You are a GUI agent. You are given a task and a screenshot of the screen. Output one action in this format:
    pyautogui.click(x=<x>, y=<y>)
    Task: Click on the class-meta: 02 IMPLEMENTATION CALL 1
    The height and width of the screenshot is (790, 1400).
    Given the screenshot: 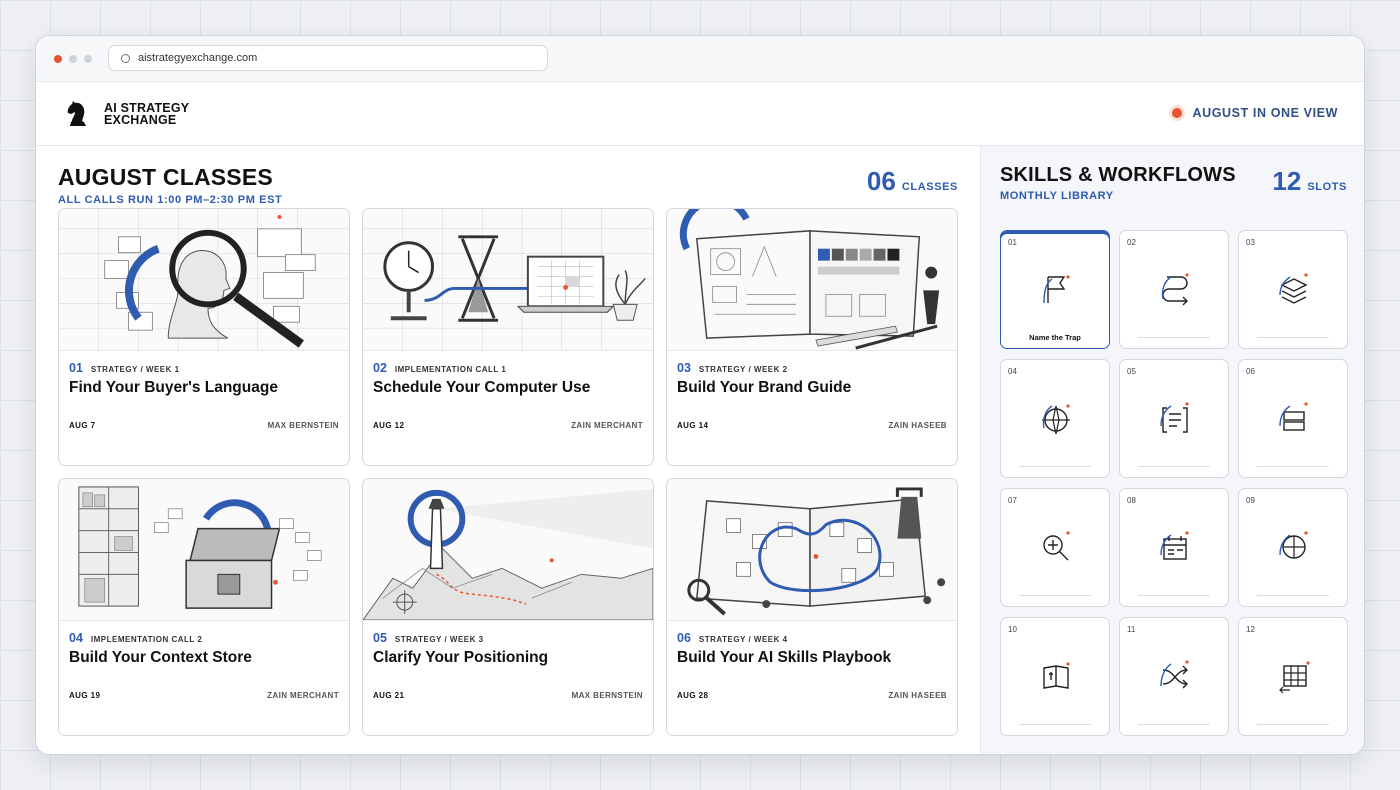 What is the action you would take?
    pyautogui.click(x=439, y=368)
    